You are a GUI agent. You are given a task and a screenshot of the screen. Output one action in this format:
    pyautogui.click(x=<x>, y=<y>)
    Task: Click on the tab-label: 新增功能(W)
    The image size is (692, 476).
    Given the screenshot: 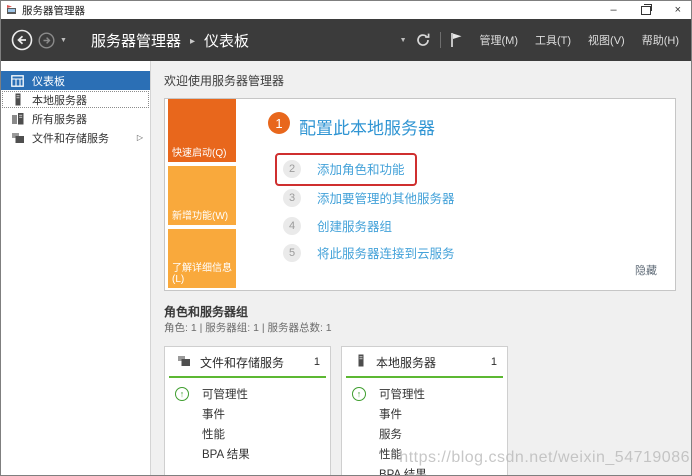 What is the action you would take?
    pyautogui.click(x=200, y=216)
    